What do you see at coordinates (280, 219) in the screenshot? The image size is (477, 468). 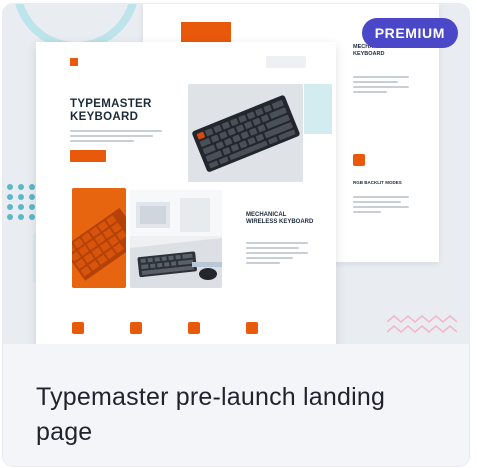 I see `feature-title: MECHANICAL WIRELESS KEYBOARD` at bounding box center [280, 219].